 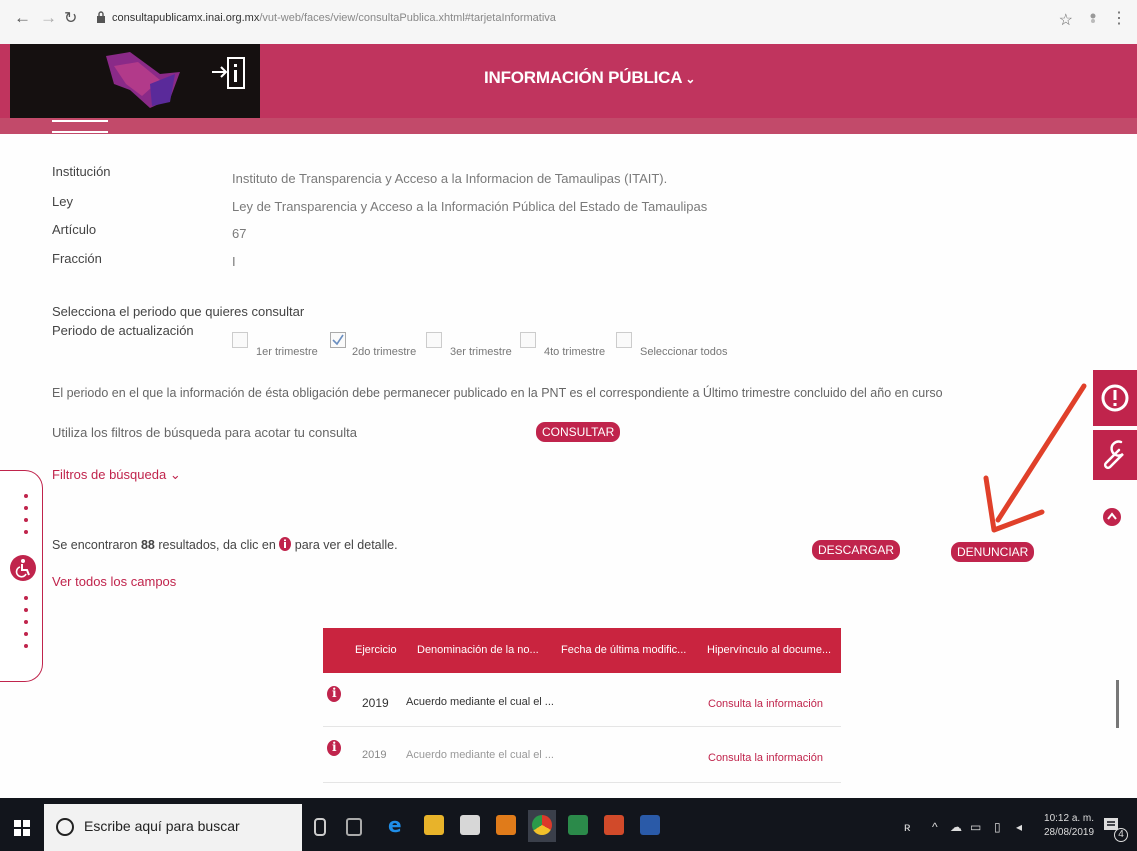 What do you see at coordinates (481, 352) in the screenshot?
I see `checkbox-label: 3er trimestre` at bounding box center [481, 352].